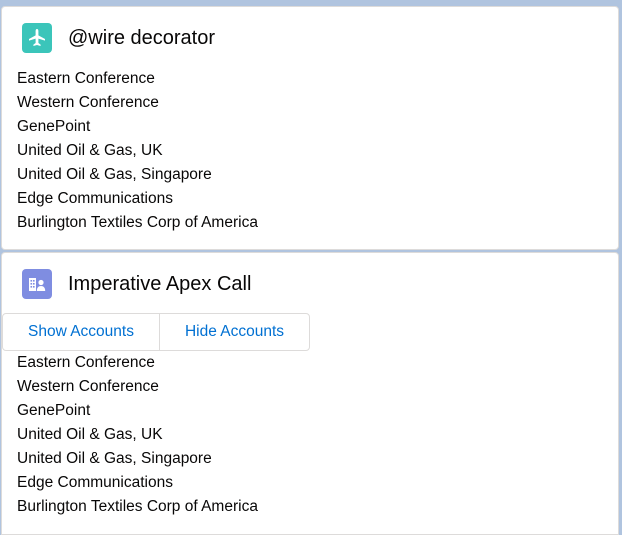  I want to click on account-icon, so click(37, 284).